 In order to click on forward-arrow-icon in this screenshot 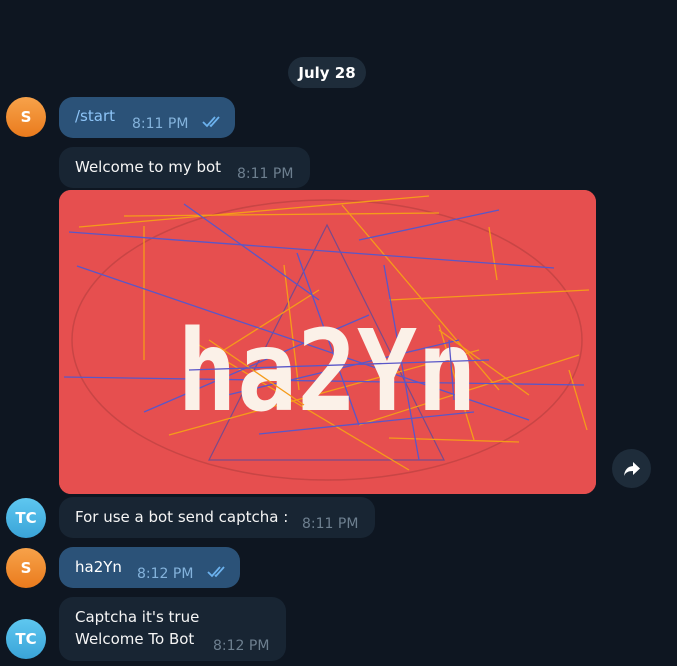, I will do `click(631, 468)`.